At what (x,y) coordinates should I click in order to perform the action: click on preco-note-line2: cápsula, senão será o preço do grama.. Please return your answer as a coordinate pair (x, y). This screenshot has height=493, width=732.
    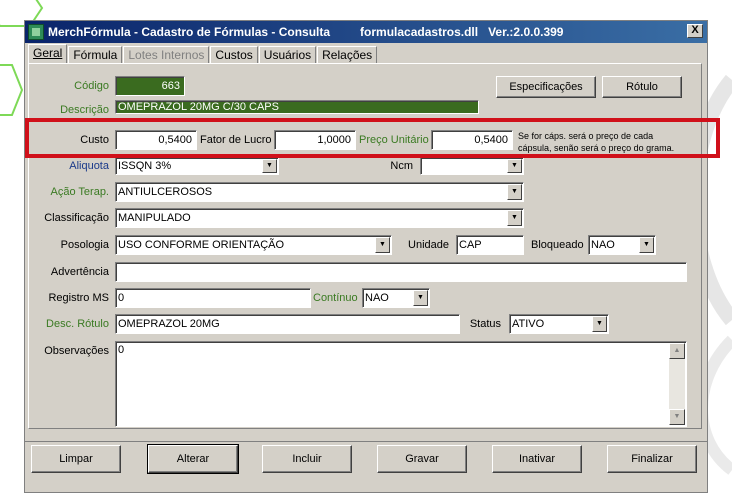
    Looking at the image, I should click on (596, 148).